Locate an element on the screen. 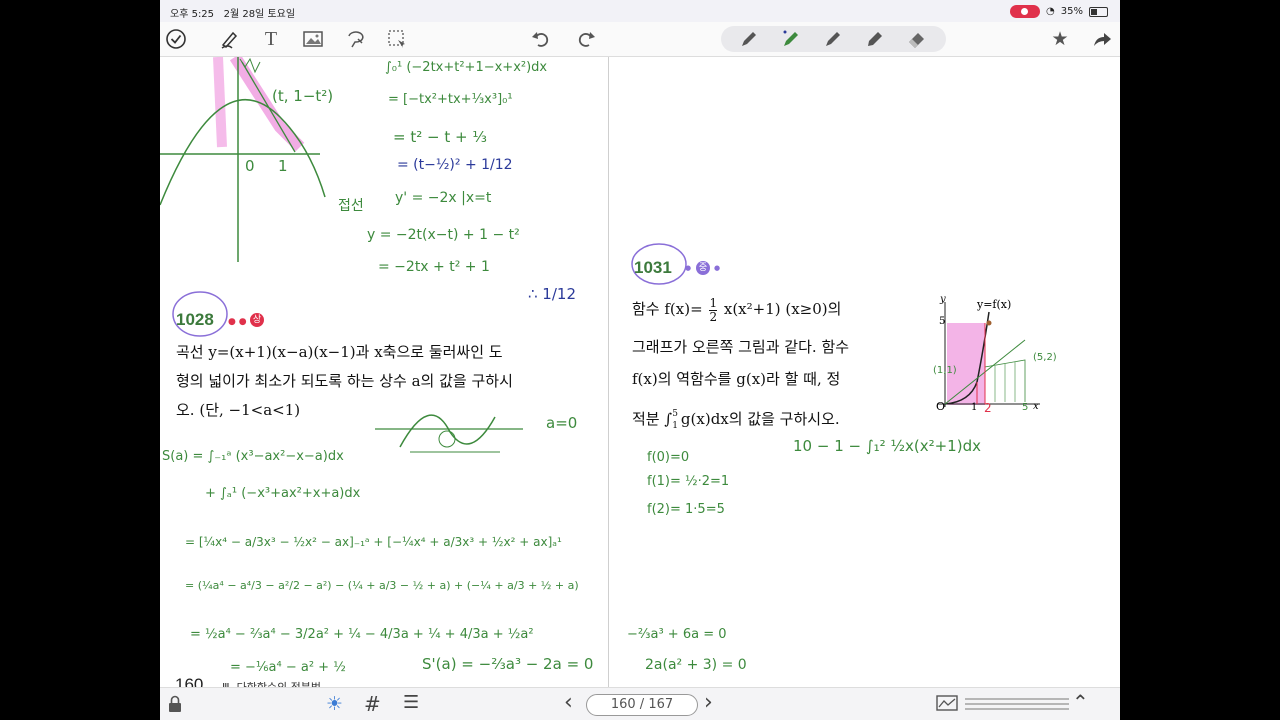  problem-number-1028: 1028 is located at coordinates (195, 319).